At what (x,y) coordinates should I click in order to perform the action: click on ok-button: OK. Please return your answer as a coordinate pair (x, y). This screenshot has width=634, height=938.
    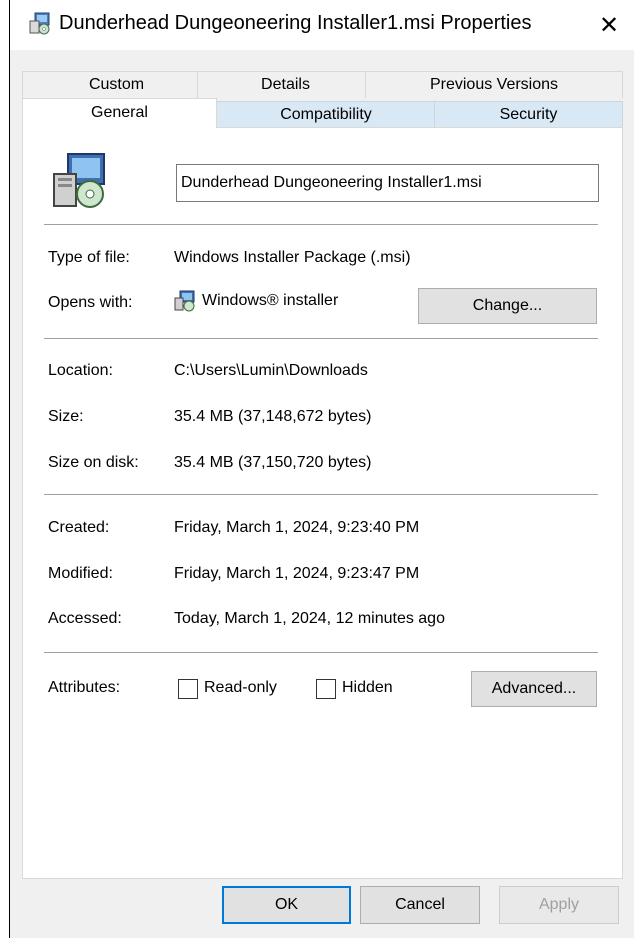
    Looking at the image, I should click on (286, 905).